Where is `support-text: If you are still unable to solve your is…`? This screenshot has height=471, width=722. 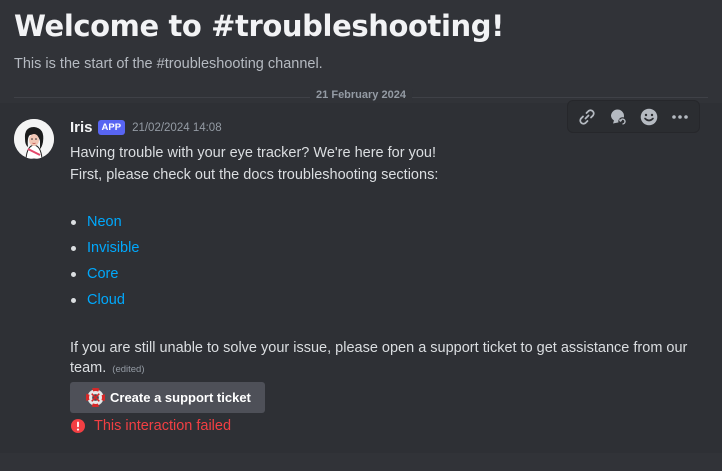
support-text: If you are still unable to solve your is… is located at coordinates (379, 358).